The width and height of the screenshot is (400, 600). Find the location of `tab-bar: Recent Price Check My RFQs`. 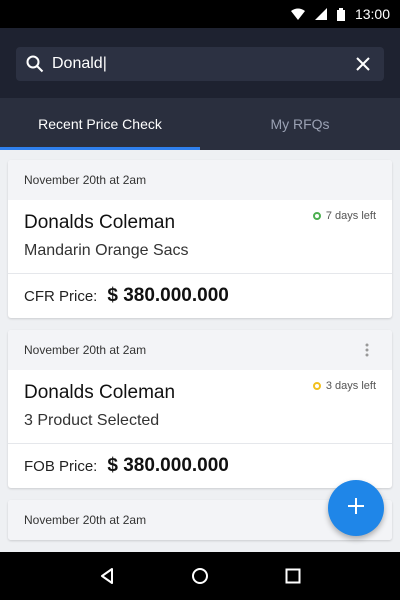

tab-bar: Recent Price Check My RFQs is located at coordinates (200, 124).